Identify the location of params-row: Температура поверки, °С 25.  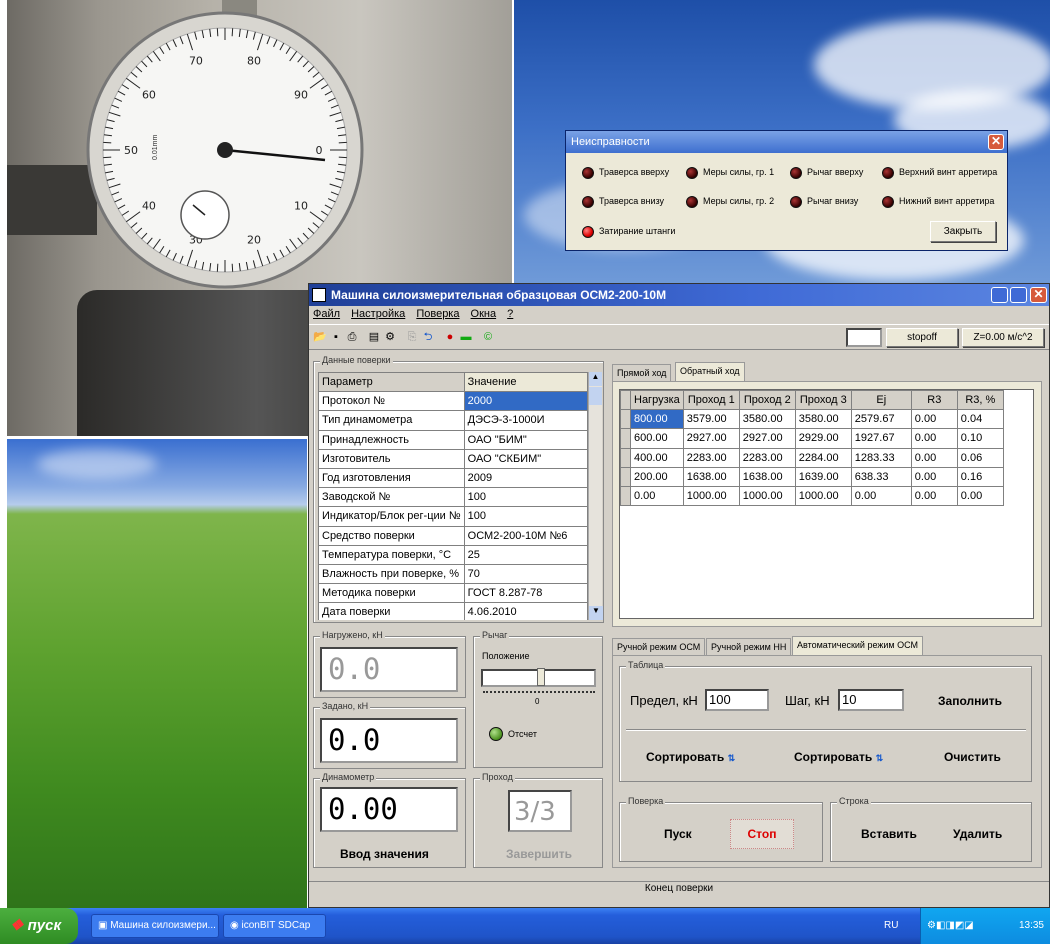
(453, 554).